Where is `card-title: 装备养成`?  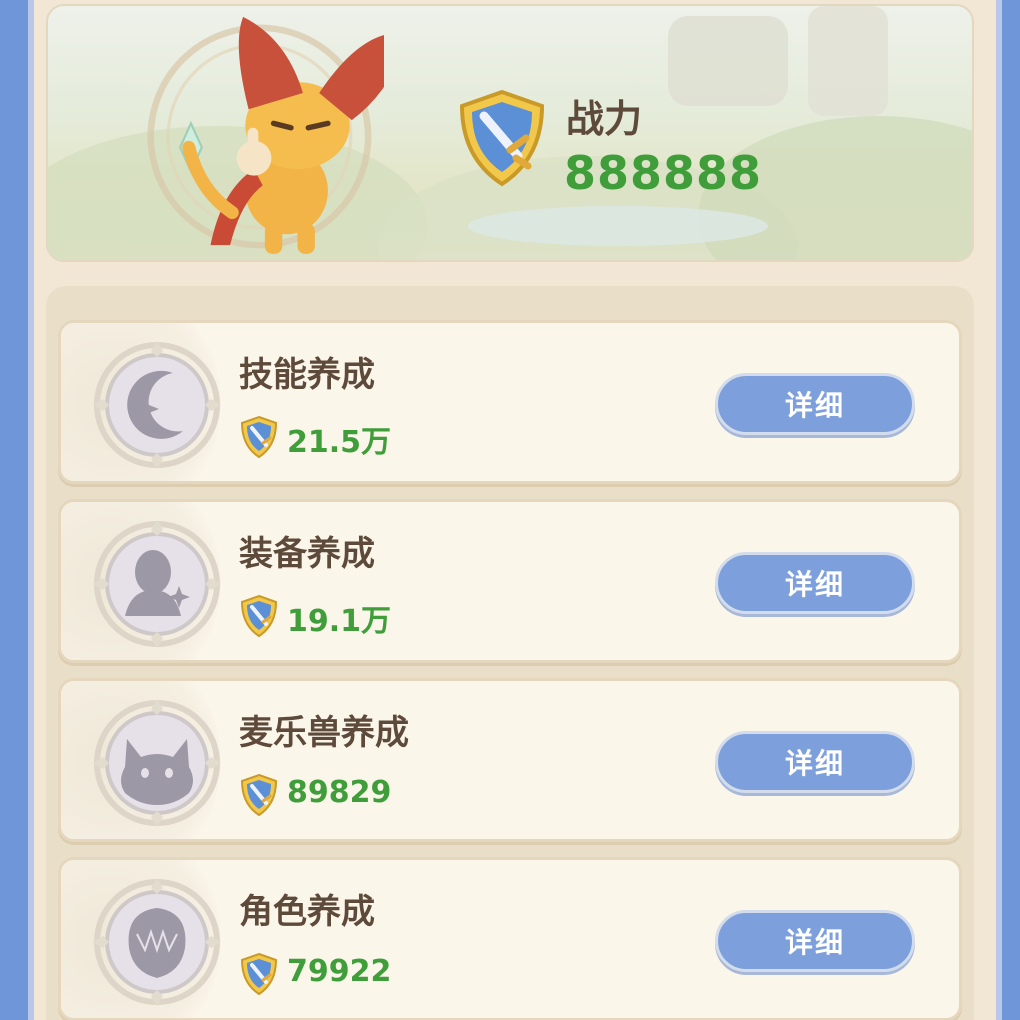 card-title: 装备养成 is located at coordinates (307, 554).